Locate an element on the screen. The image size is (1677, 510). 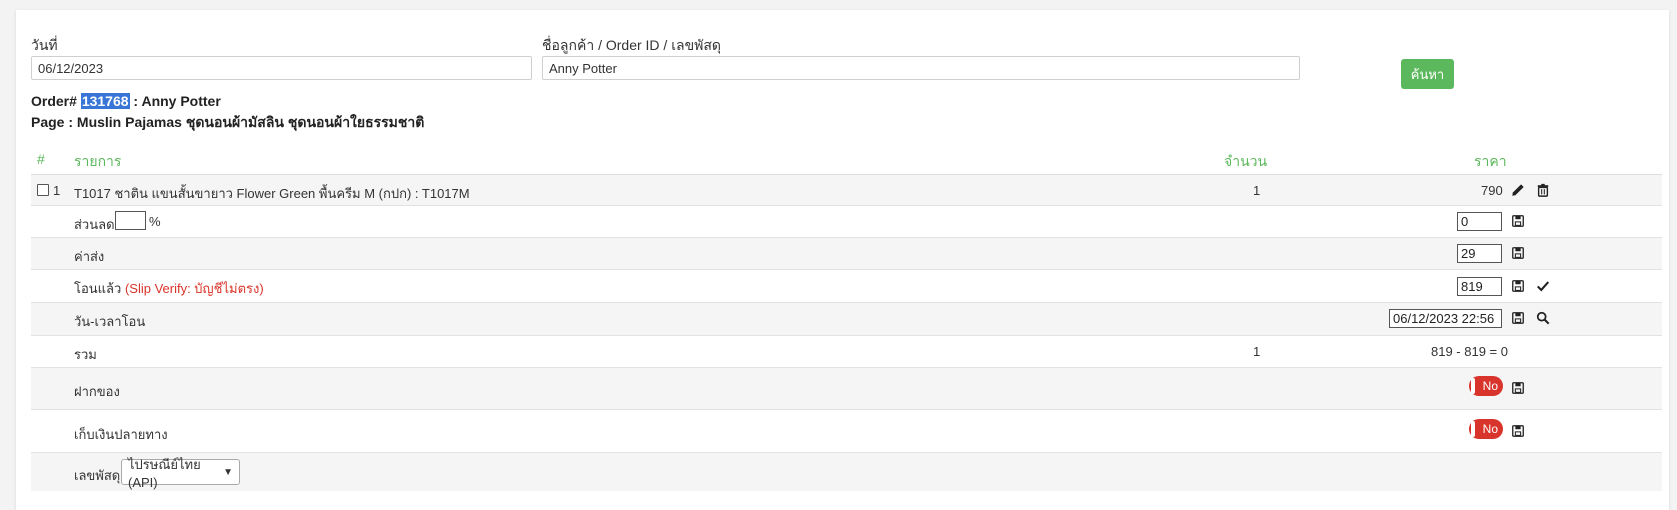
search-button: ค้นหา is located at coordinates (1427, 74).